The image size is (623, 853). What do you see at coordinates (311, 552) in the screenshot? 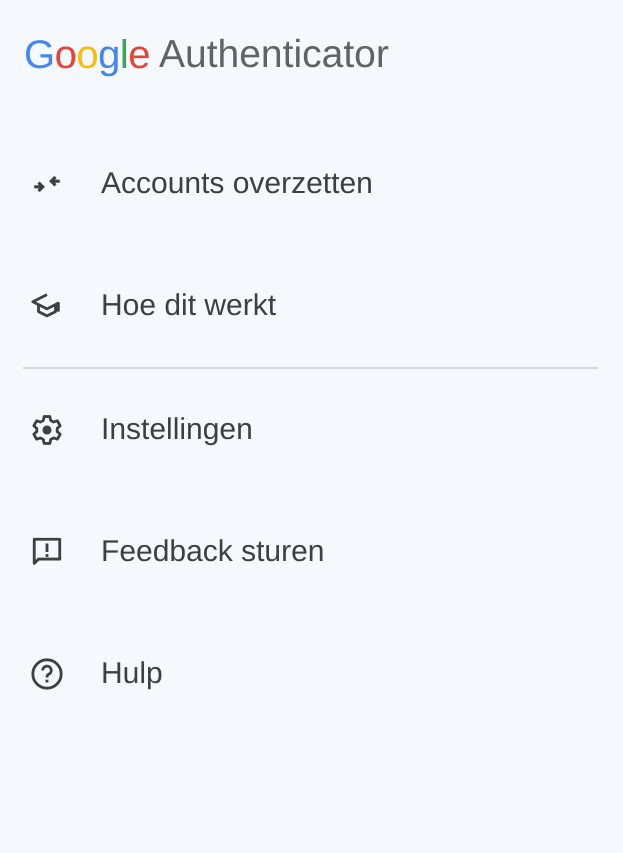
I see `menu-item: Feedback sturen` at bounding box center [311, 552].